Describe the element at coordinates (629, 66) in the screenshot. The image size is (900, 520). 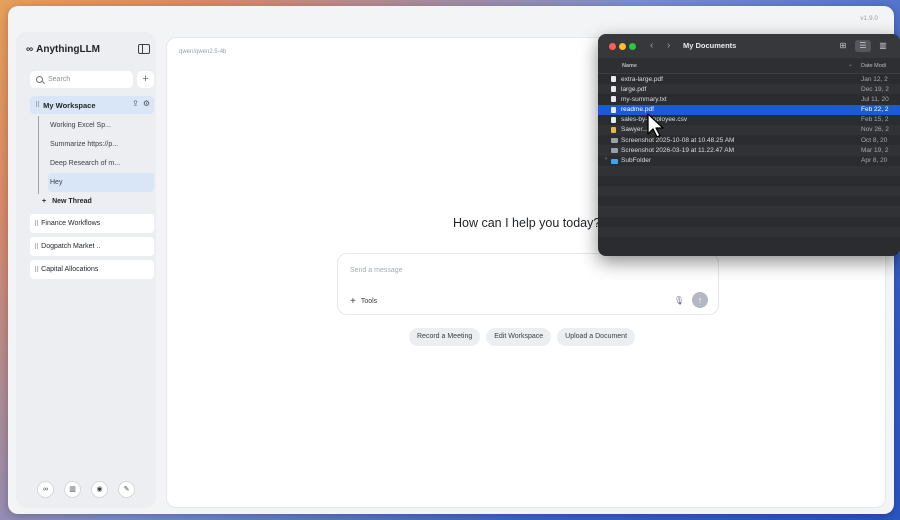
I see `name-column-header: Name` at that location.